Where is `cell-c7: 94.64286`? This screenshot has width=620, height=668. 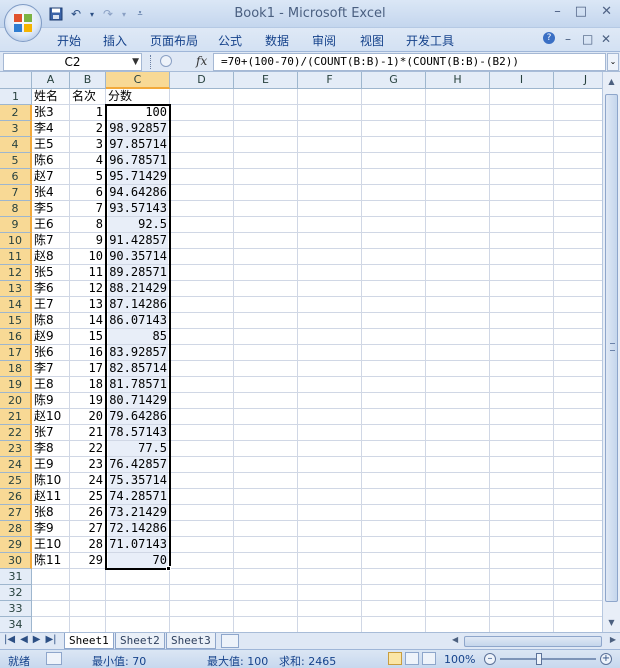
cell-c7: 94.64286 is located at coordinates (138, 193).